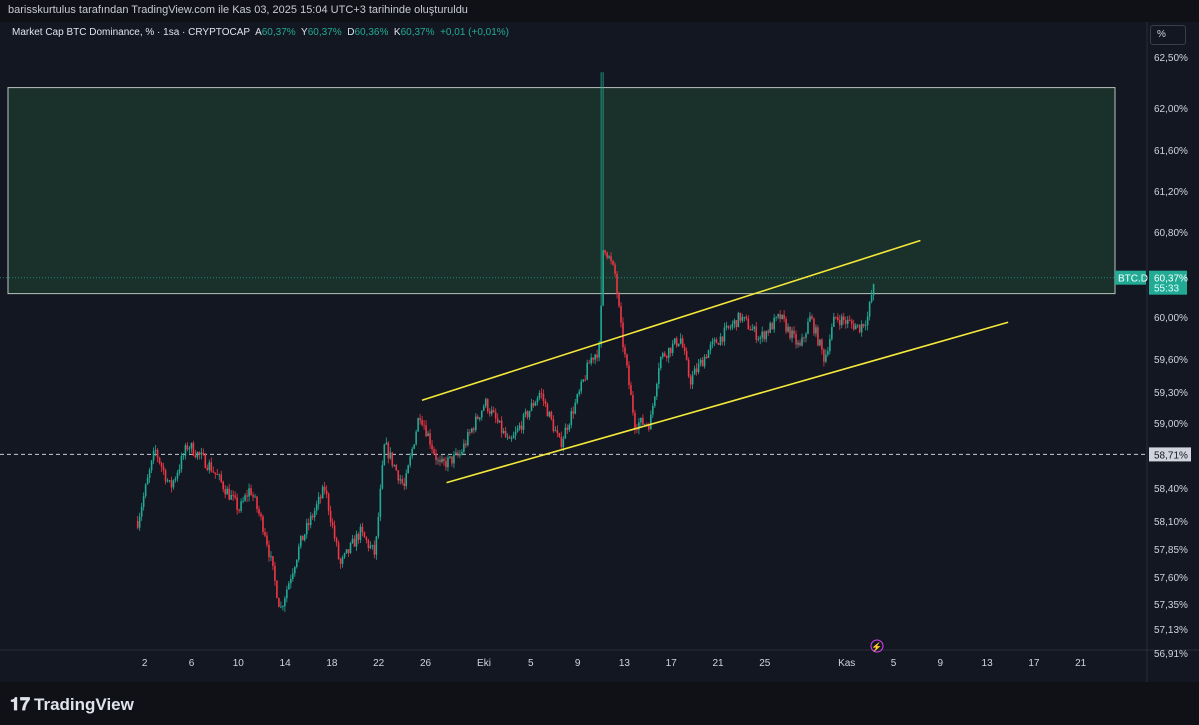 Image resolution: width=1199 pixels, height=725 pixels. I want to click on lightning-glyph: ⚡, so click(876, 647).